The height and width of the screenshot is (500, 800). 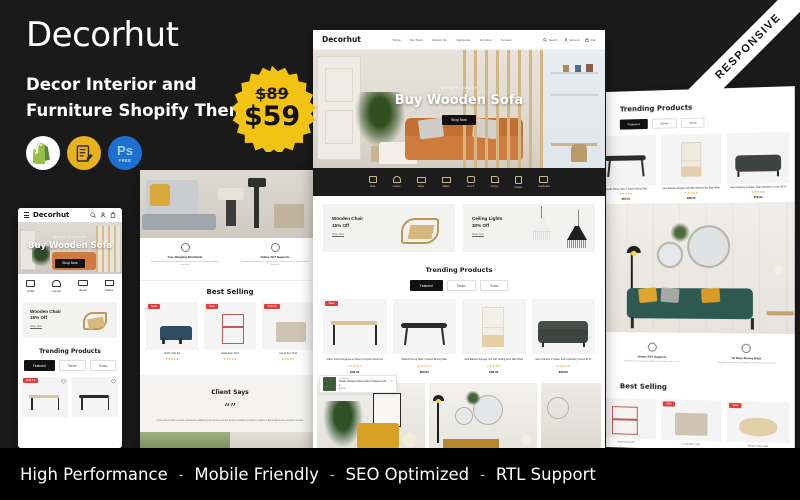 What do you see at coordinates (41, 153) in the screenshot?
I see `shopify-bag-glyph` at bounding box center [41, 153].